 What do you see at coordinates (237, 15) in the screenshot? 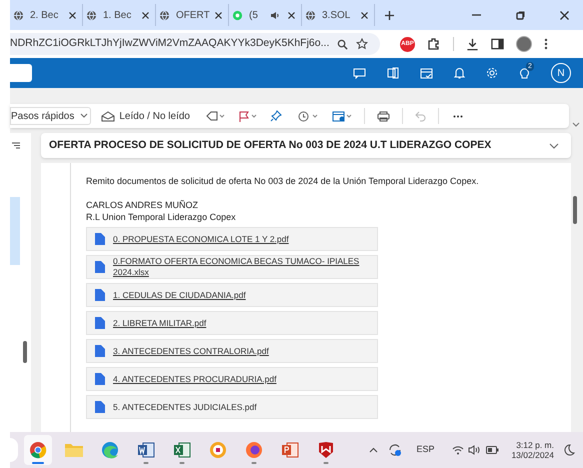
I see `chat-bubble-icon` at bounding box center [237, 15].